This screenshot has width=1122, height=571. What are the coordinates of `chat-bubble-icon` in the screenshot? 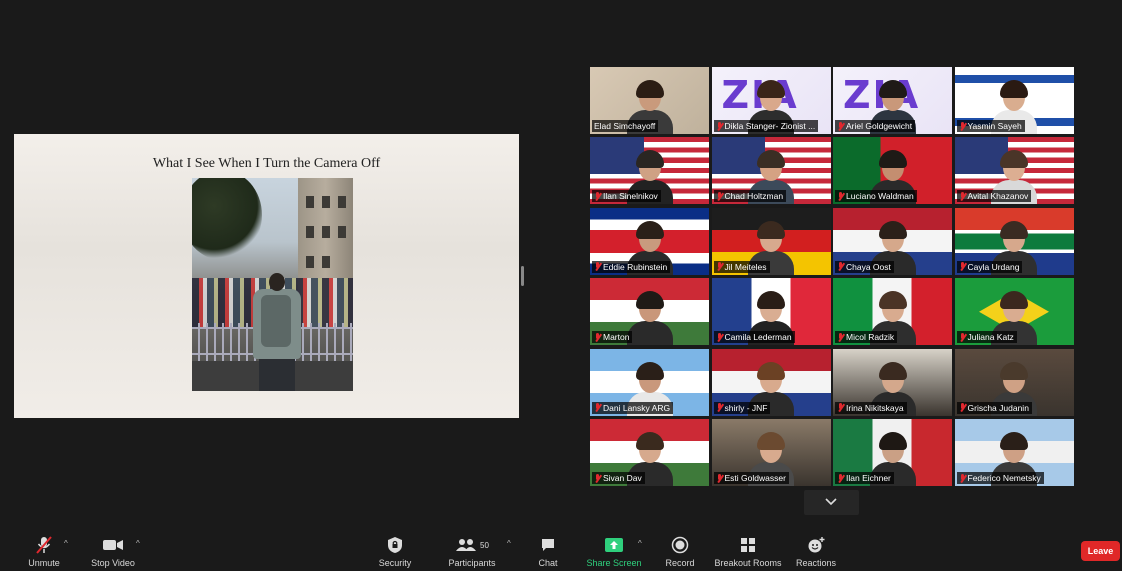 It's located at (548, 545).